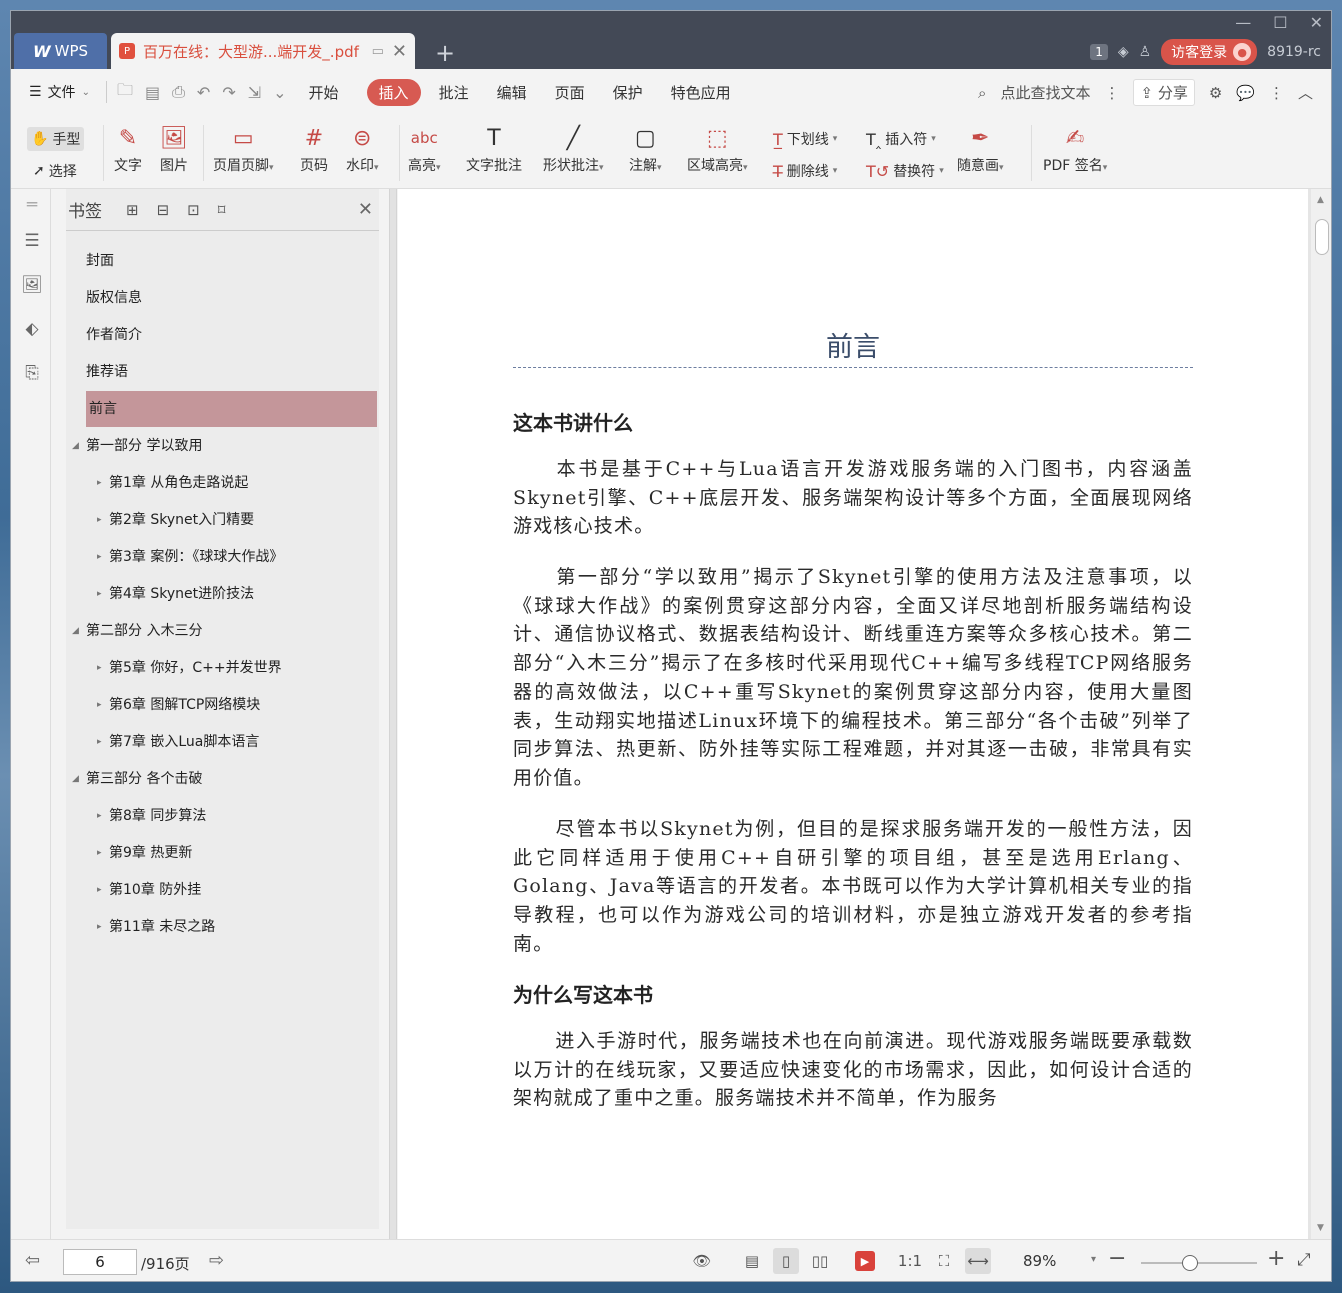 Image resolution: width=1342 pixels, height=1293 pixels. Describe the element at coordinates (1276, 93) in the screenshot. I see `more-options-icon: ⋮` at that location.